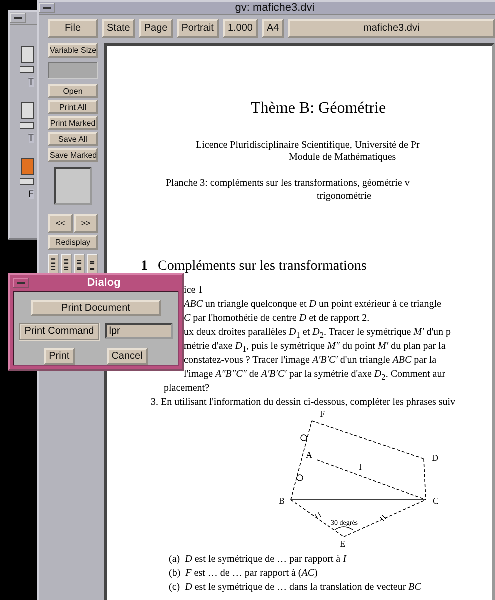  Describe the element at coordinates (175, 574) in the screenshot. I see `item-number: (b)` at that location.